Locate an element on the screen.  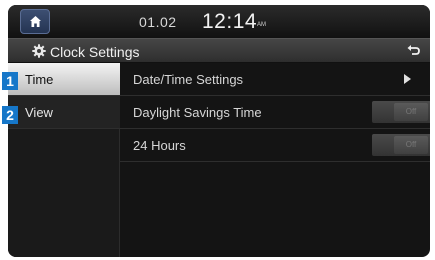
tab-time: Time is located at coordinates (64, 79).